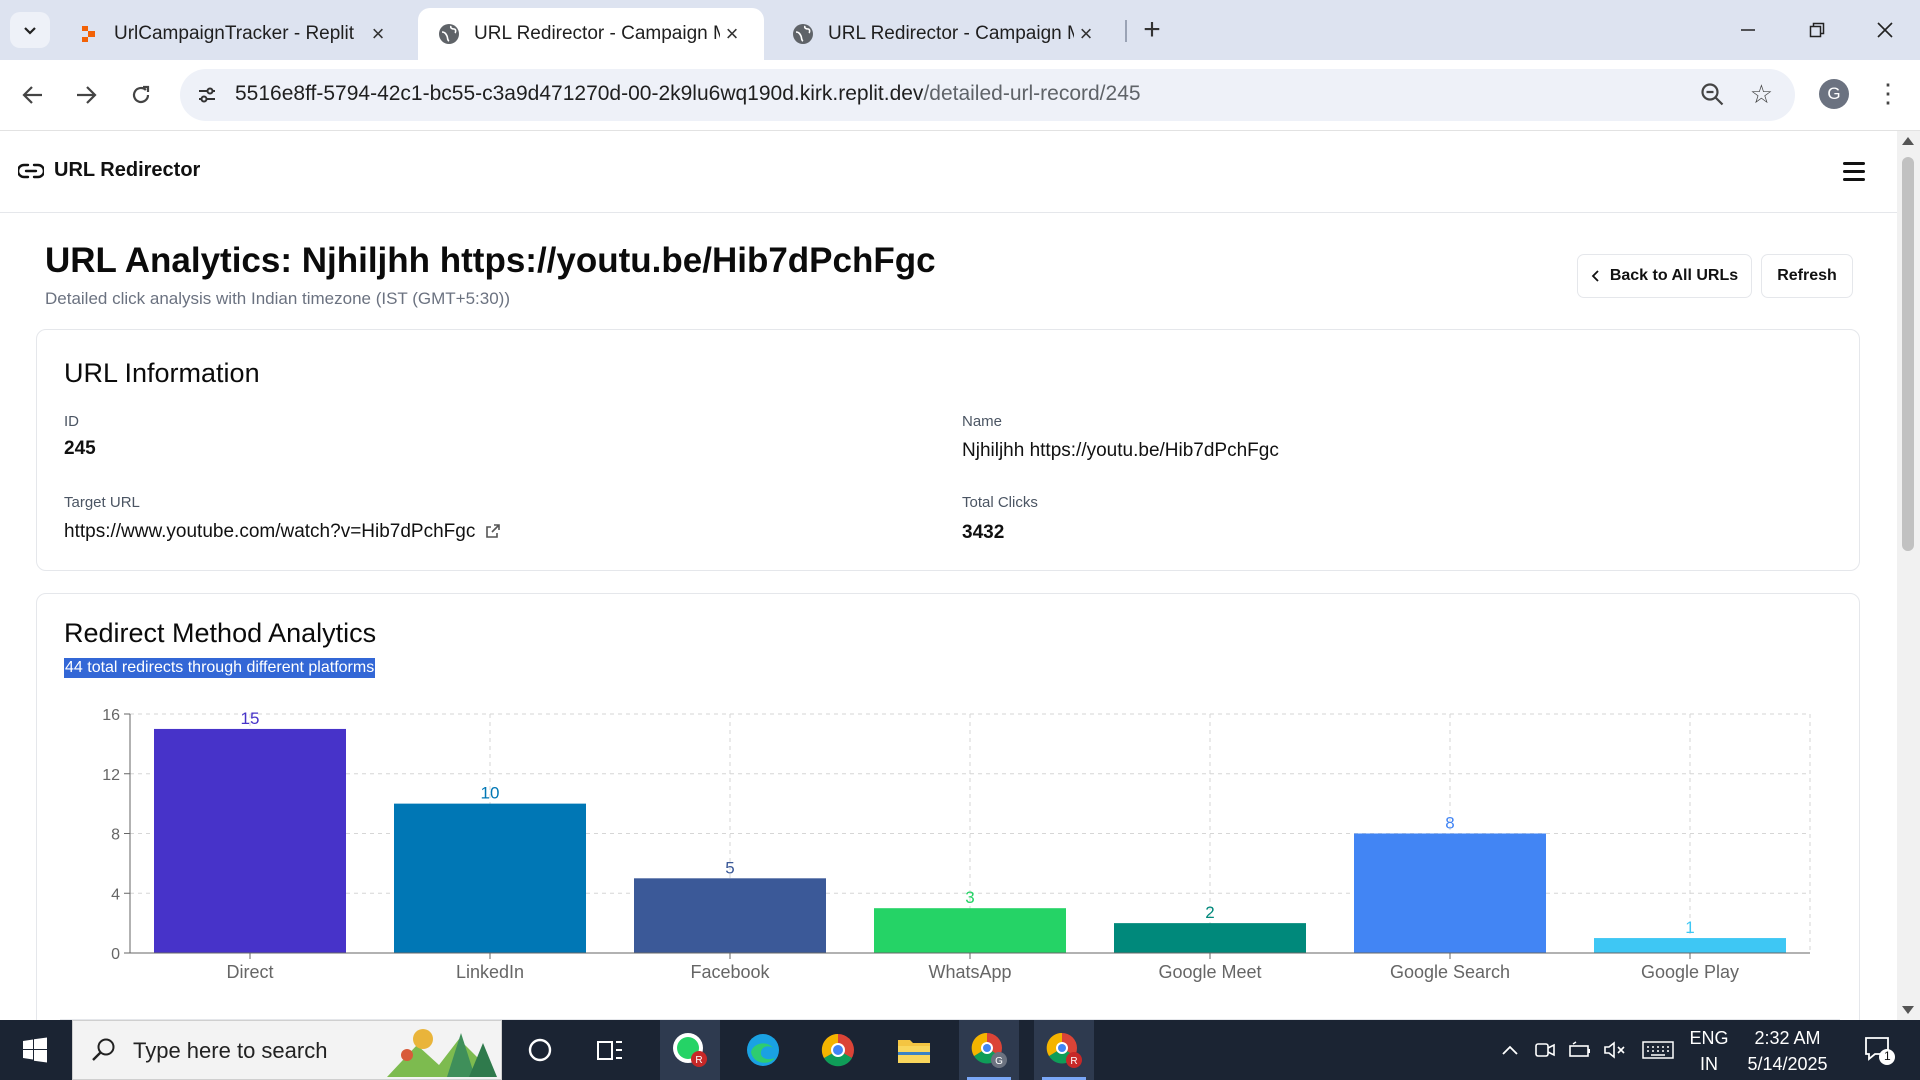 The height and width of the screenshot is (1080, 1920). Describe the element at coordinates (983, 532) in the screenshot. I see `total-clicks-value: 3432` at that location.